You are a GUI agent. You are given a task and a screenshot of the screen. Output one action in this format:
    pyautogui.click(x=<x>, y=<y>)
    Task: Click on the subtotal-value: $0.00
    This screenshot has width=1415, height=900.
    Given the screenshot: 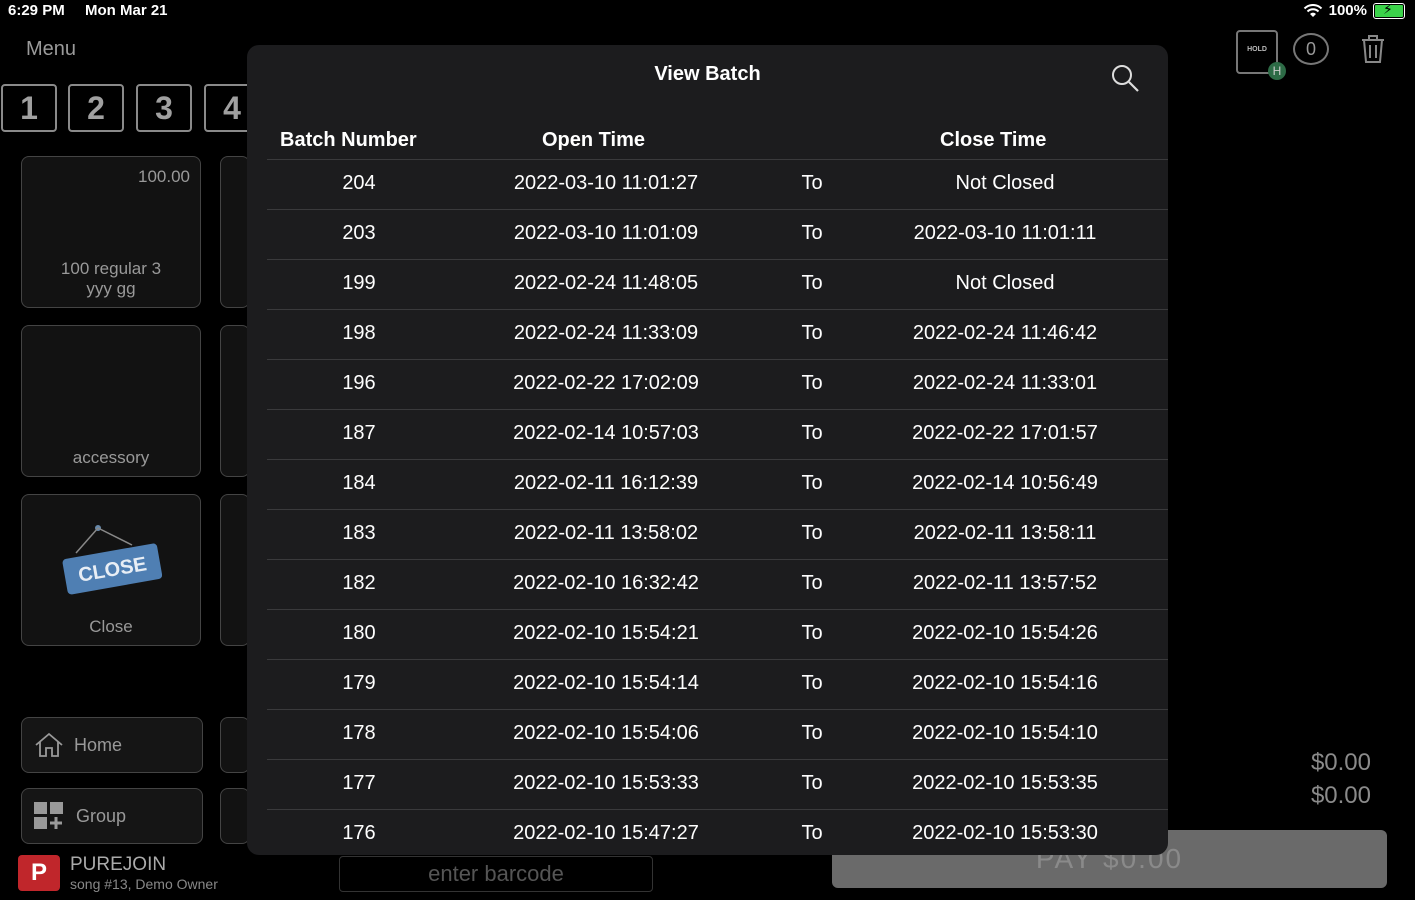 What is the action you would take?
    pyautogui.click(x=1340, y=762)
    